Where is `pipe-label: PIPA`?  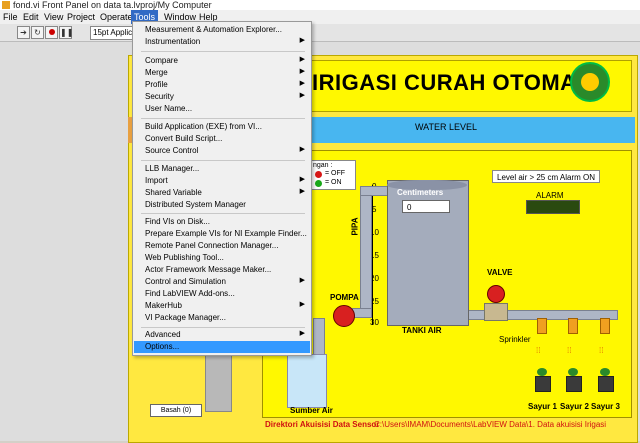
pipe-label: PIPA is located at coordinates (355, 226).